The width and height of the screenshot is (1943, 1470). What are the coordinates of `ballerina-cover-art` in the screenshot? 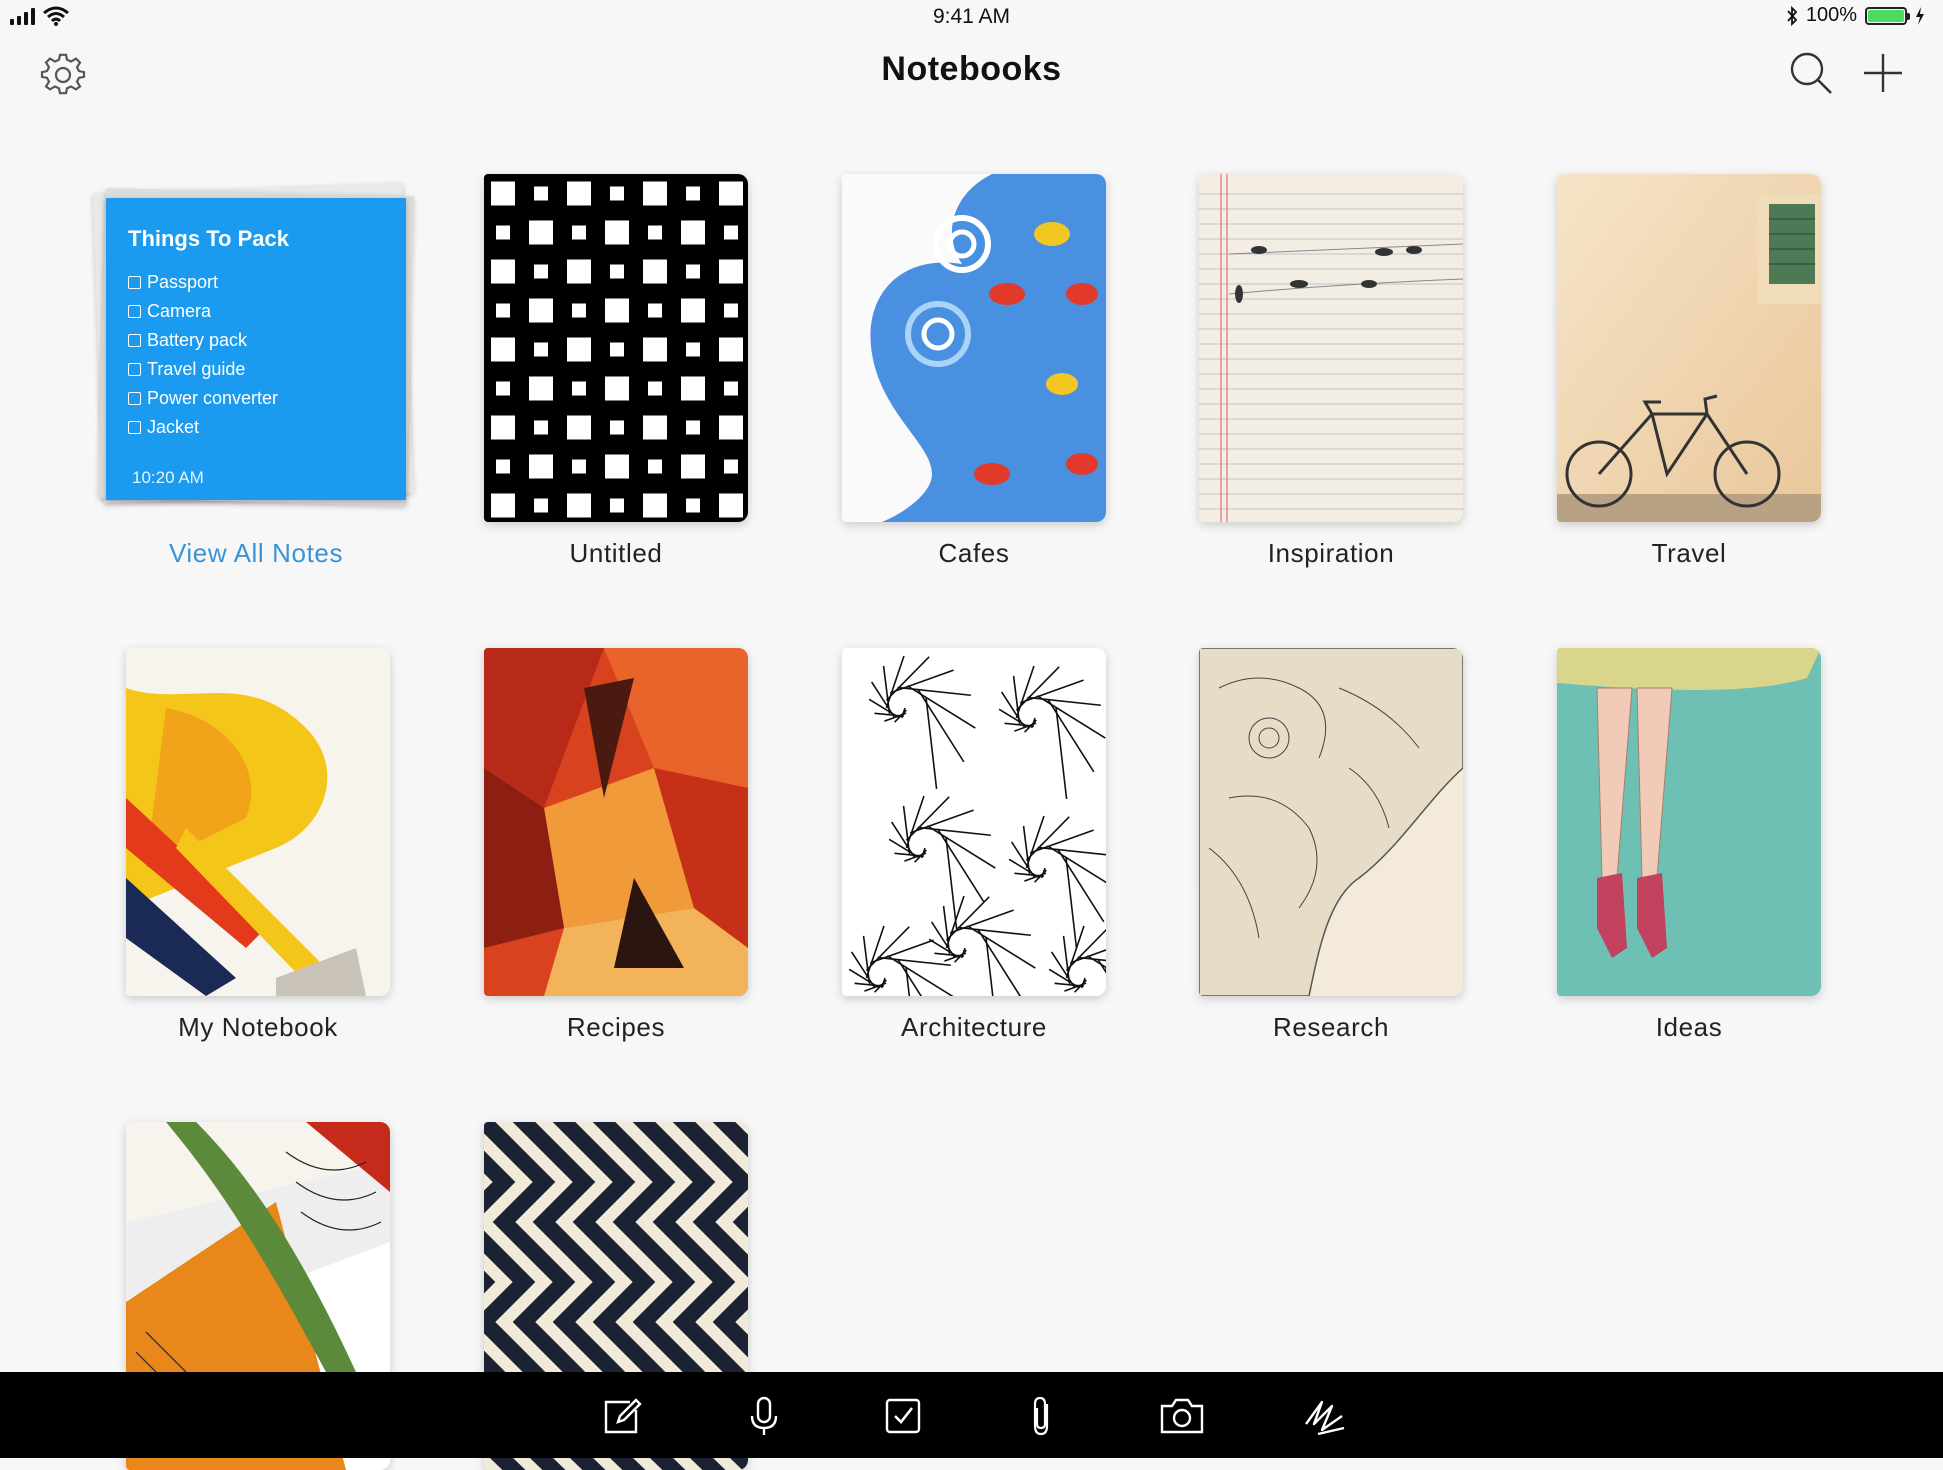 It's located at (1689, 822).